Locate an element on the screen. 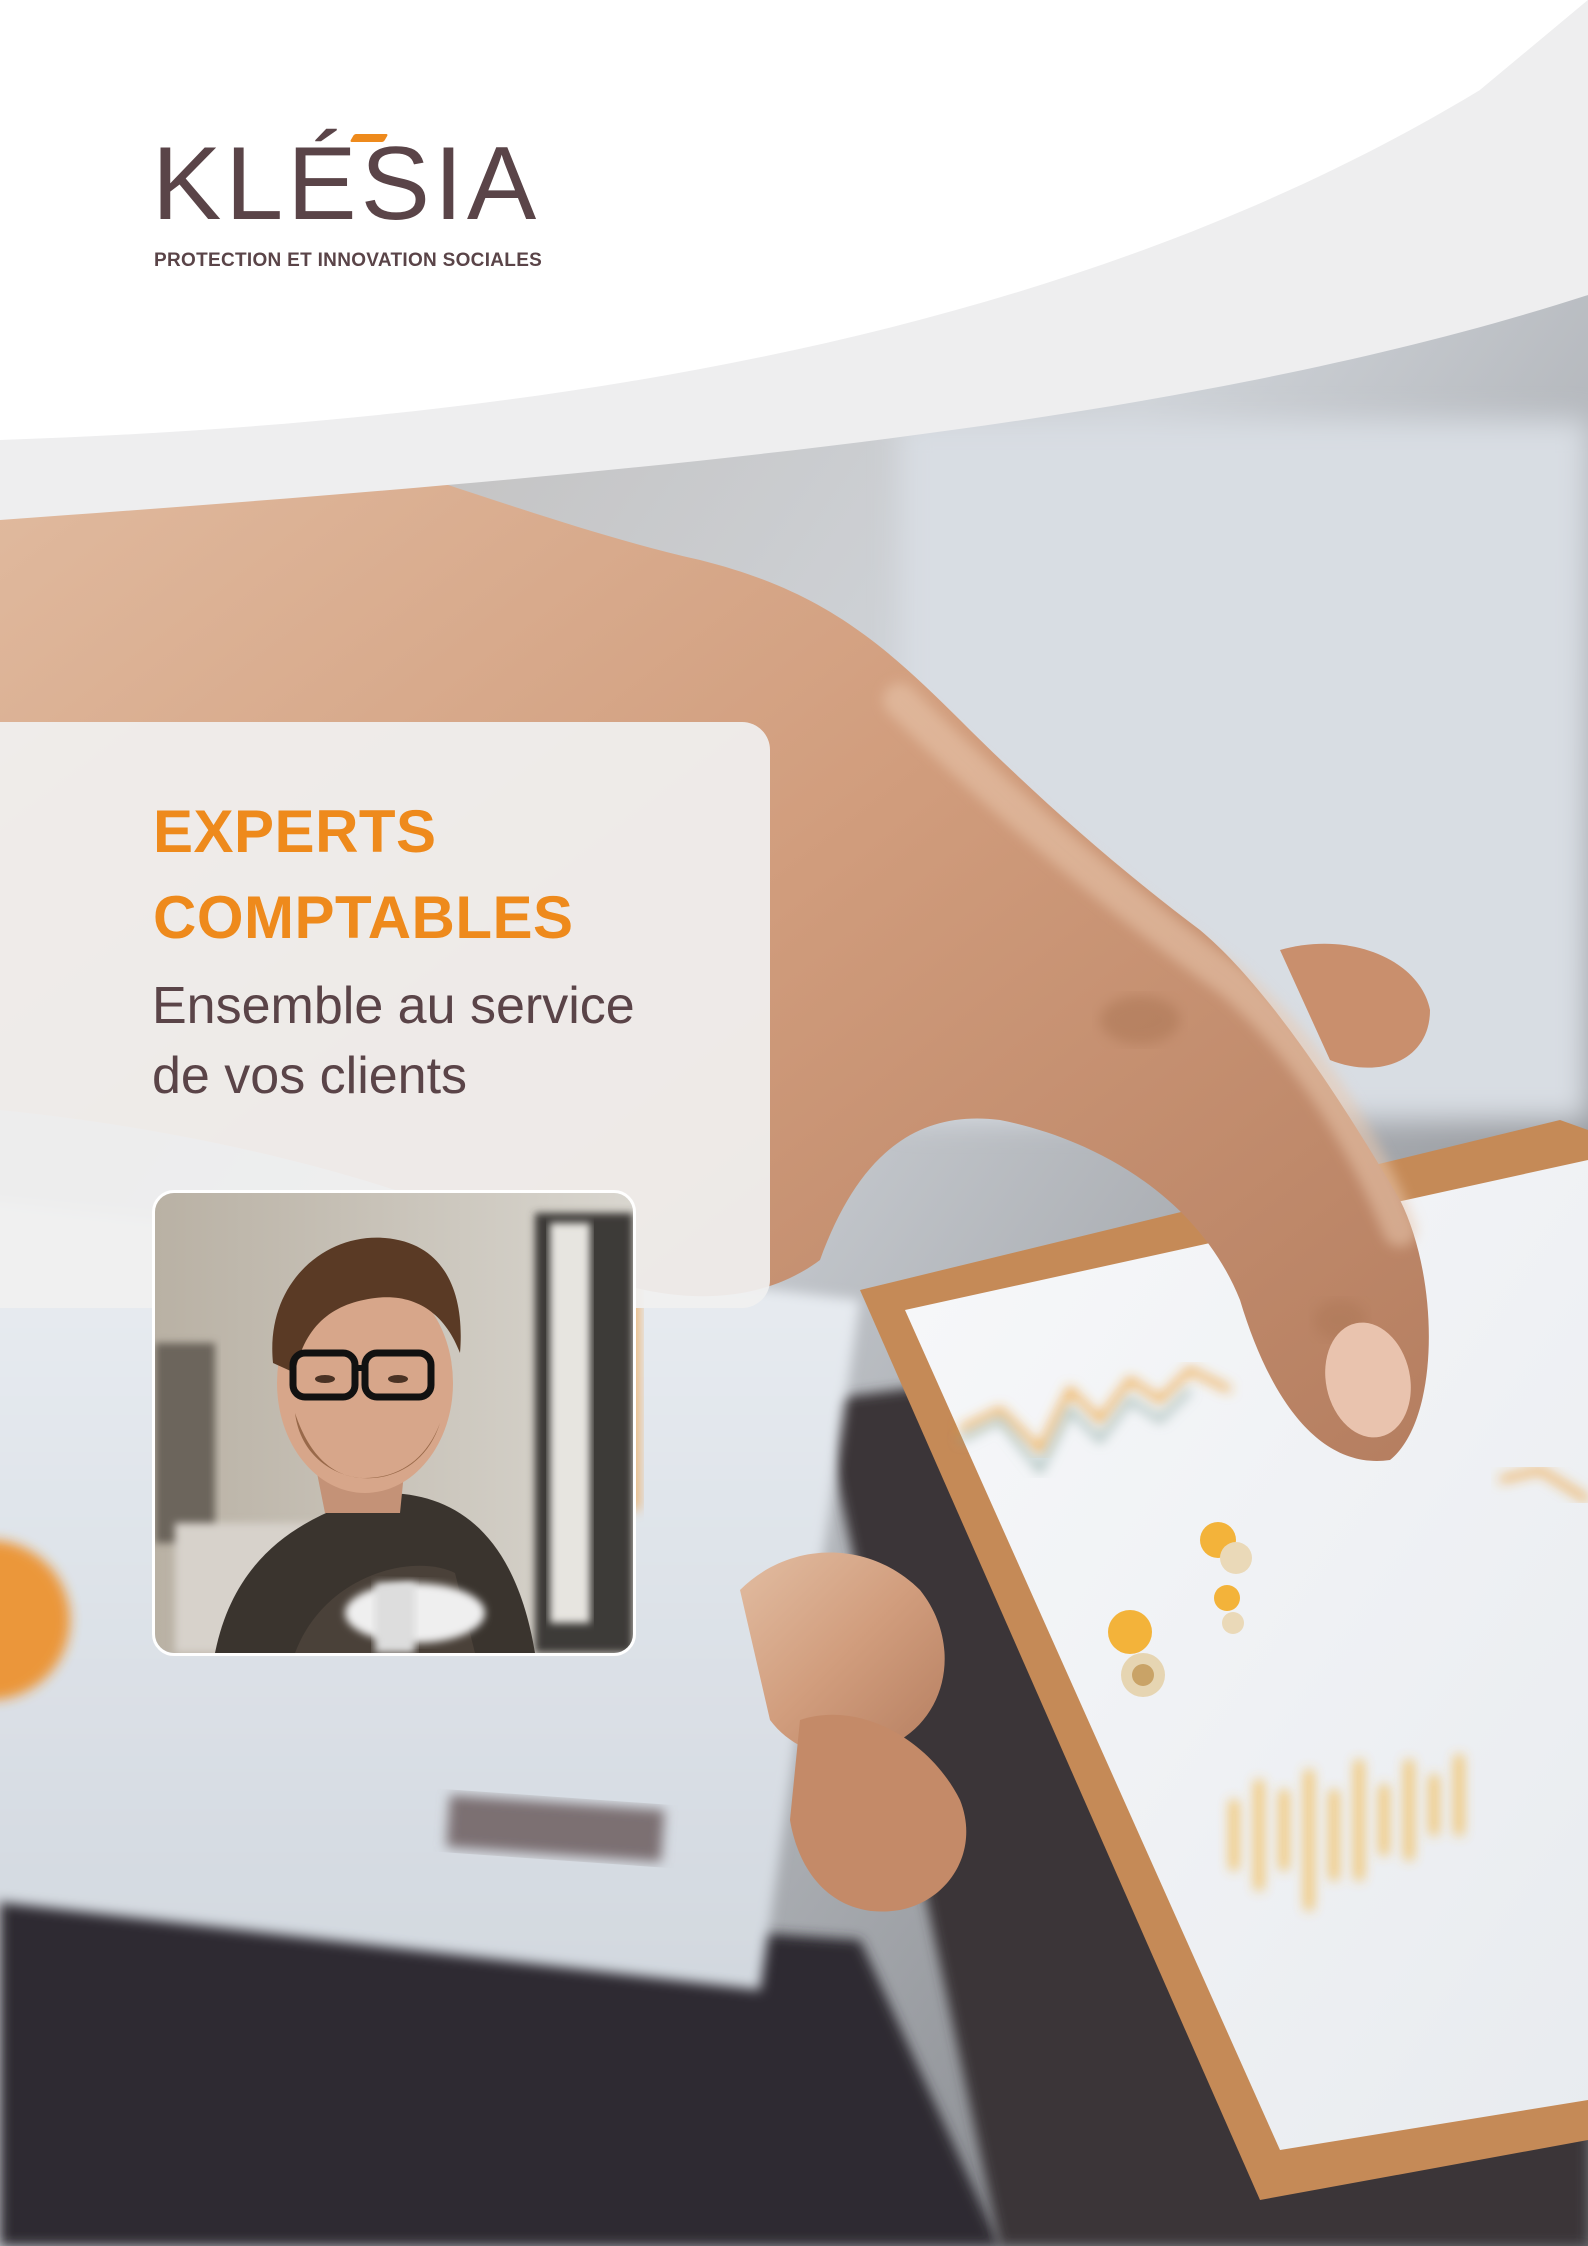 This screenshot has height=2246, width=1588. title-line-2: COMPTABLES is located at coordinates (363, 917).